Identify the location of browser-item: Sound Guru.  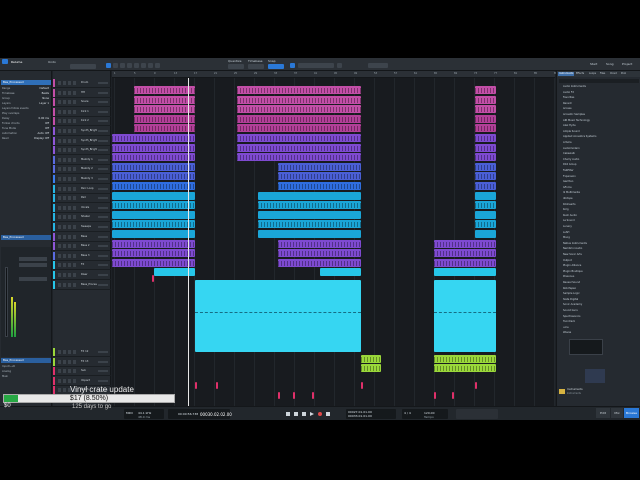
(601, 311).